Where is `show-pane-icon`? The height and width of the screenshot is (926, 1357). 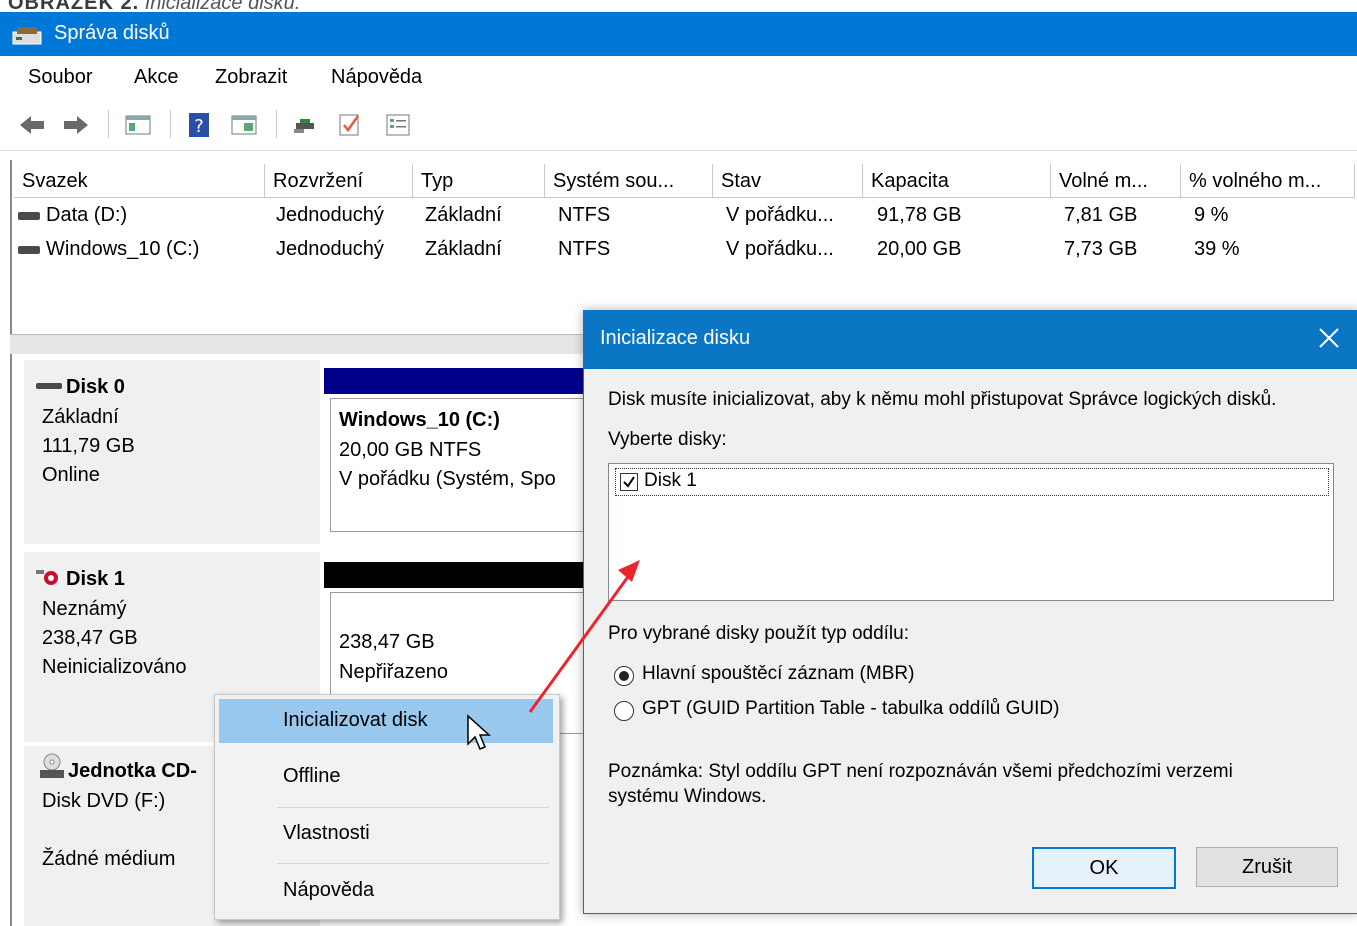 show-pane-icon is located at coordinates (244, 125).